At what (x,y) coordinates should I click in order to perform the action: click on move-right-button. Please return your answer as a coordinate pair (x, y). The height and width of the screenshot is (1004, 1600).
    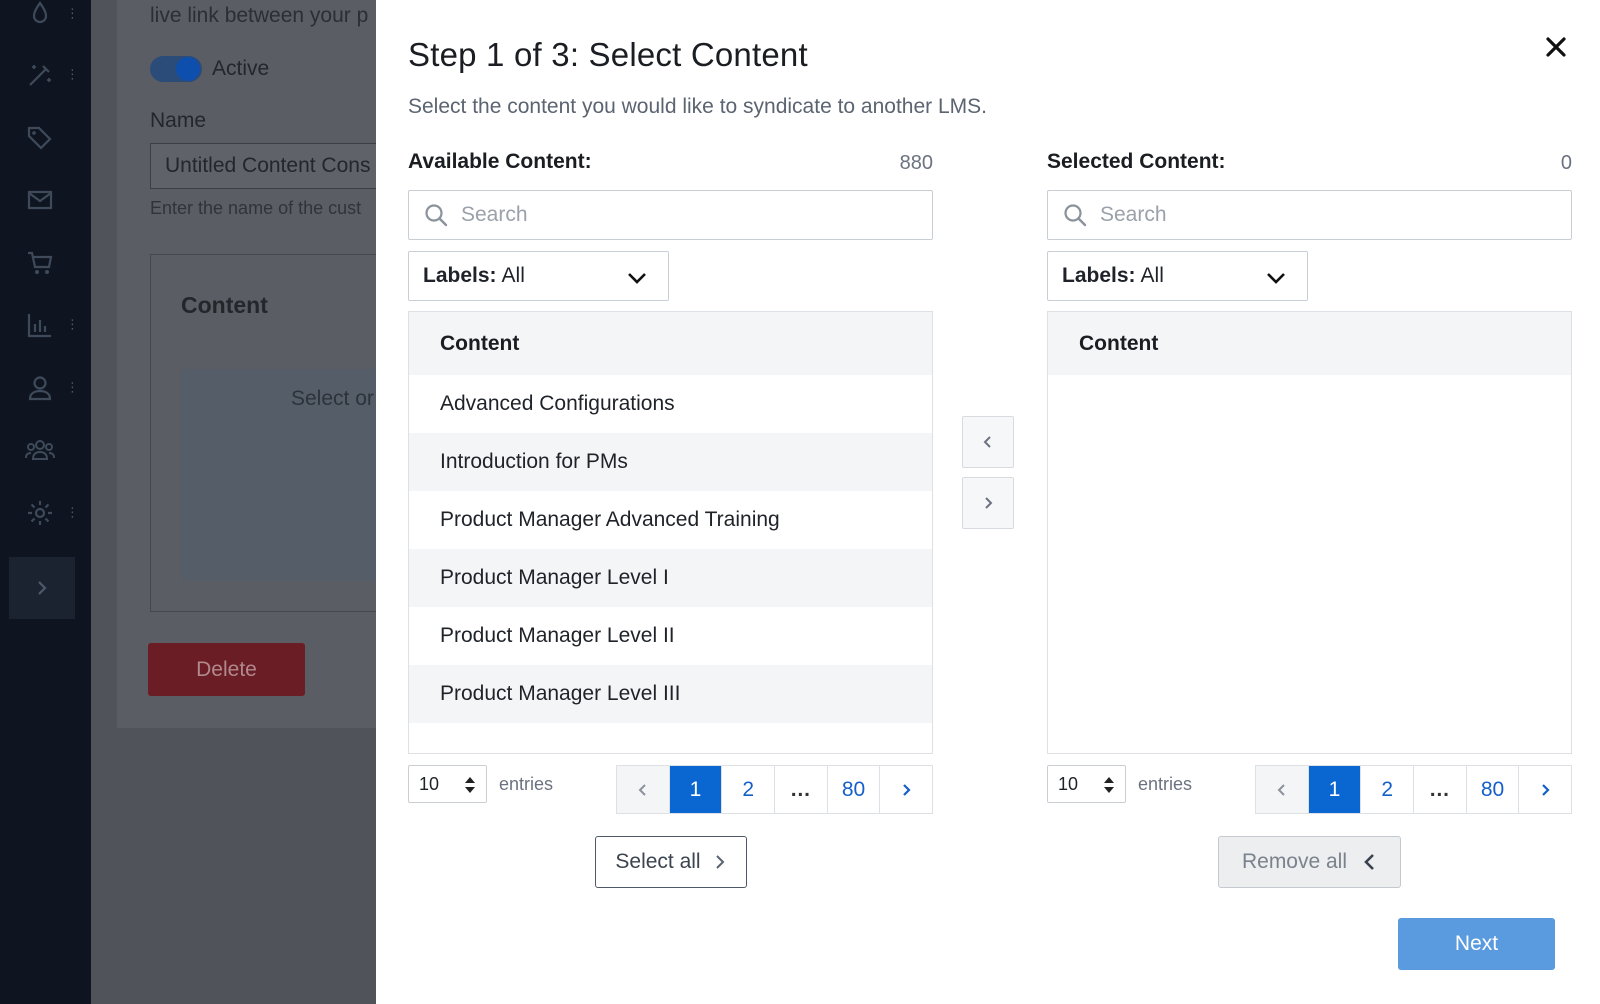
    Looking at the image, I should click on (988, 503).